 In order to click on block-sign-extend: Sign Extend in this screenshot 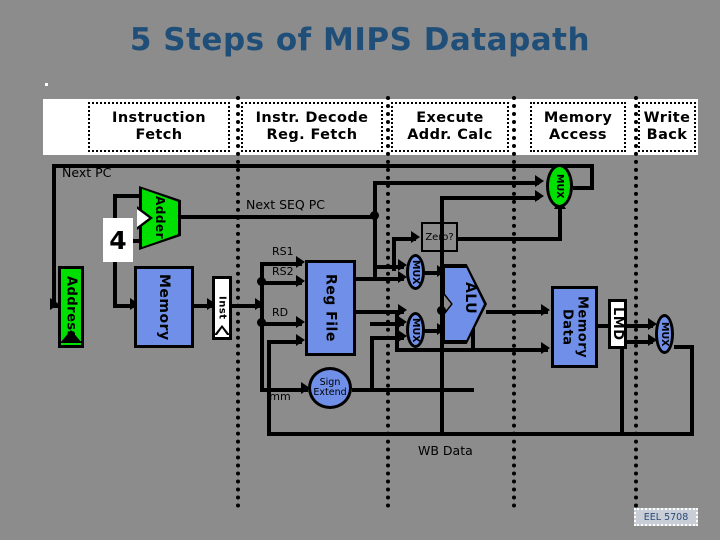, I will do `click(330, 388)`.